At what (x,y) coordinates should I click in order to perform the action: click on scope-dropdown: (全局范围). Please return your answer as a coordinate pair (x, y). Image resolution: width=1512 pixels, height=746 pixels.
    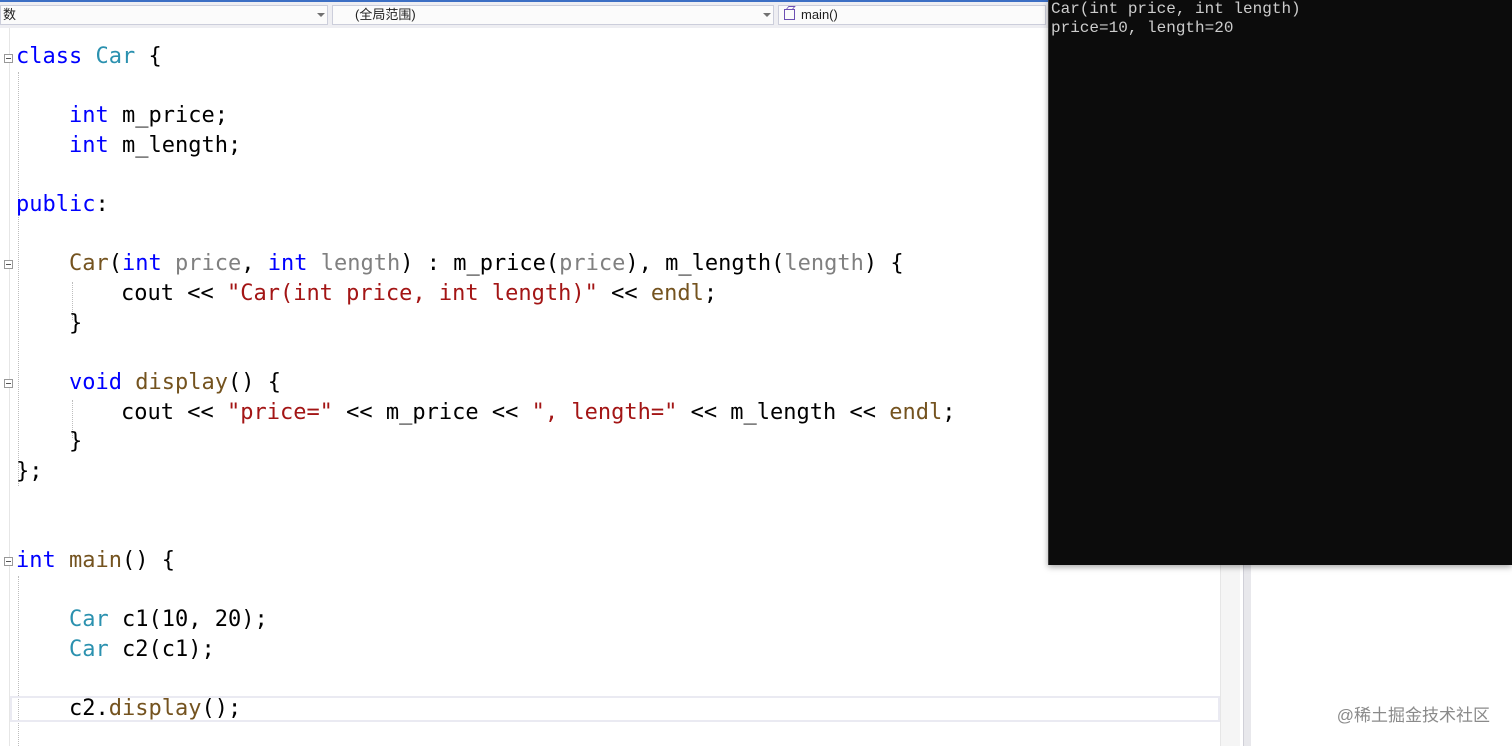
    Looking at the image, I should click on (553, 15).